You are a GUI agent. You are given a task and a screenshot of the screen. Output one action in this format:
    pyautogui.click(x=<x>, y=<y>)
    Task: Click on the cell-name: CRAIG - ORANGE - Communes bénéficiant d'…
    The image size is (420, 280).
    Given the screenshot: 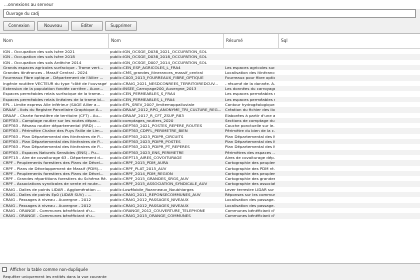 What is the action you would take?
    pyautogui.click(x=49, y=216)
    